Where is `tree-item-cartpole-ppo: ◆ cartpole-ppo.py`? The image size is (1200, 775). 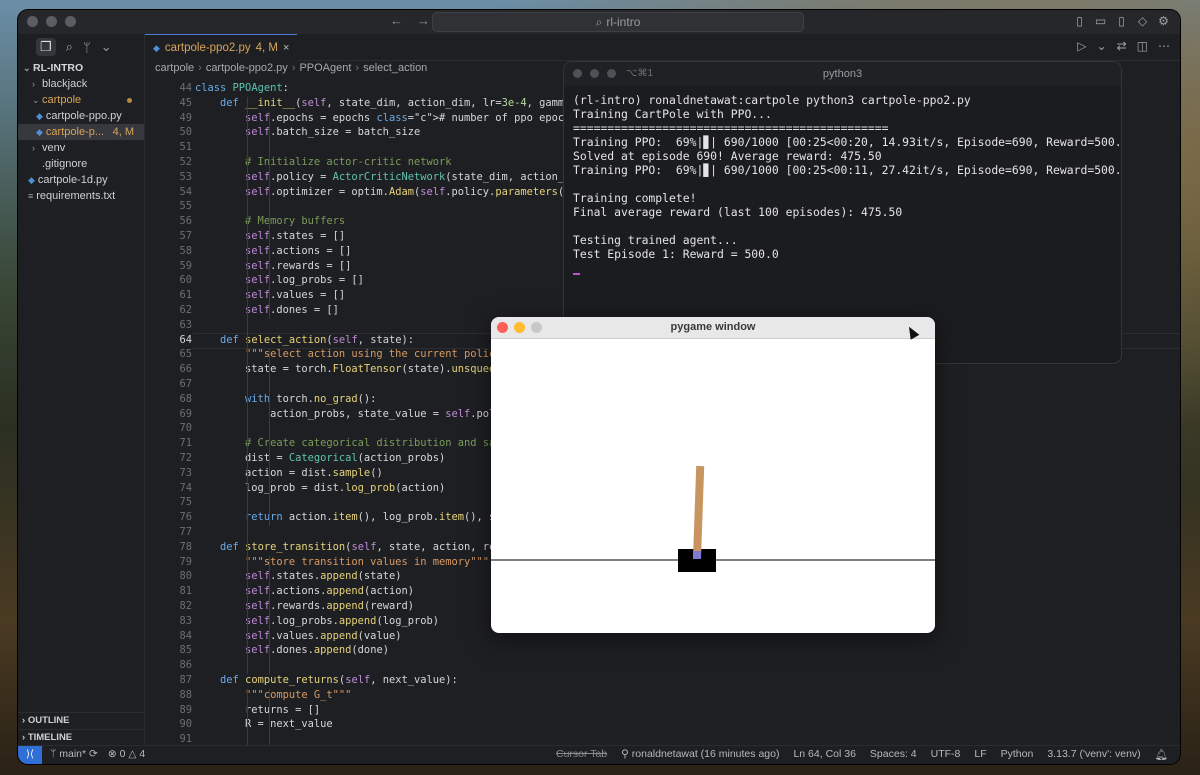 tree-item-cartpole-ppo: ◆ cartpole-ppo.py is located at coordinates (81, 116).